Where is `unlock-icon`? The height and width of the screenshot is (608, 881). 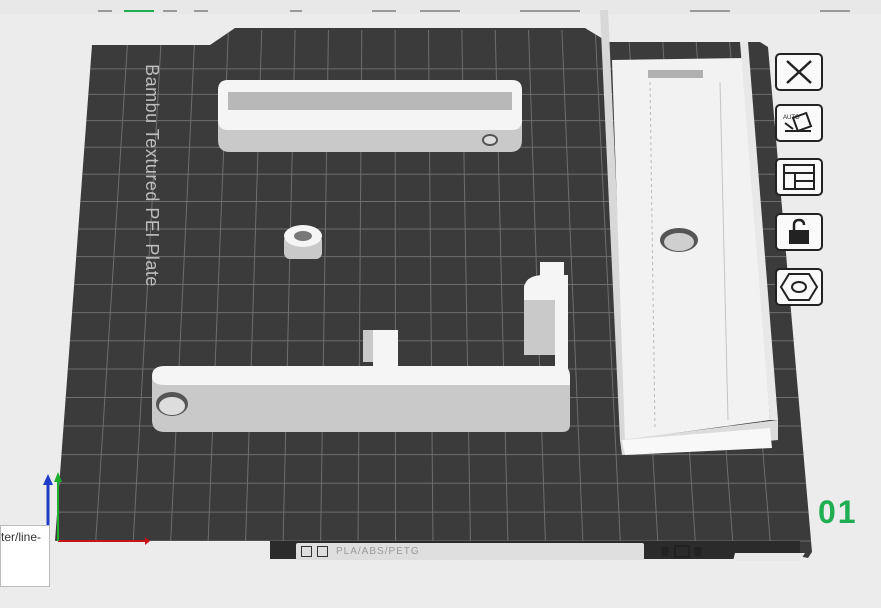
unlock-icon is located at coordinates (799, 231).